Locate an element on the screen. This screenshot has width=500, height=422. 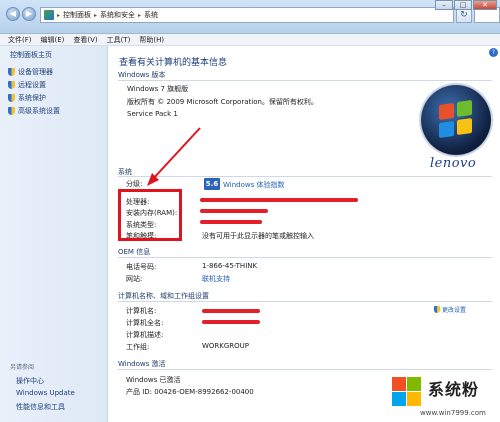
watermark-text: 系统粉 is located at coordinates (454, 389).